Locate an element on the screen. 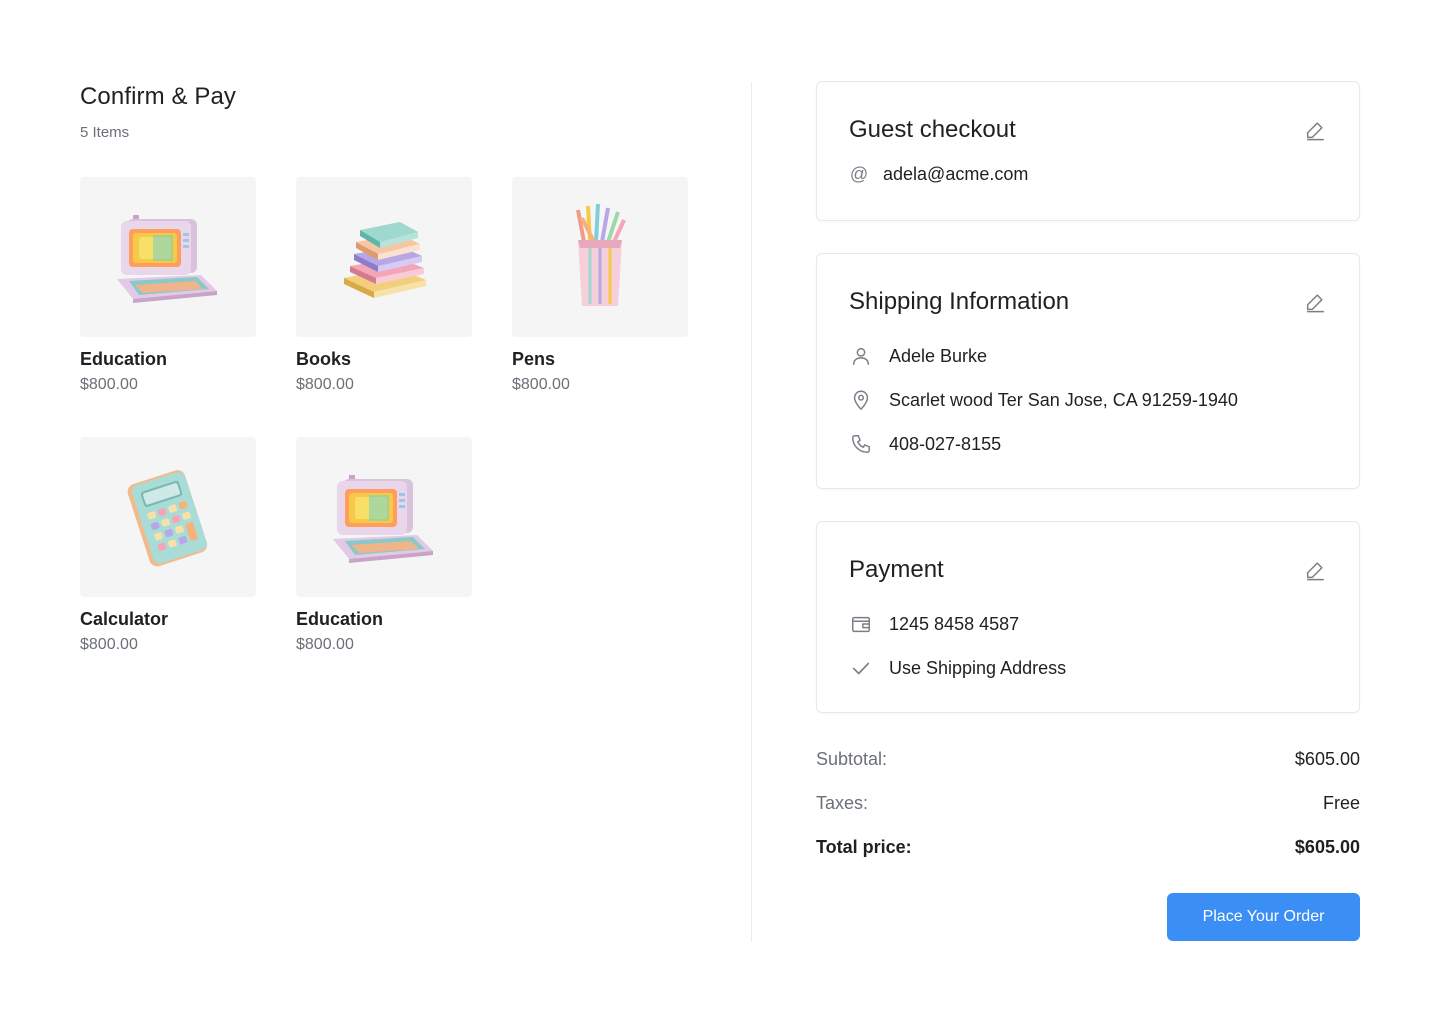 Image resolution: width=1440 pixels, height=1021 pixels. shipping-phone-row: 408-027-8155 is located at coordinates (925, 444).